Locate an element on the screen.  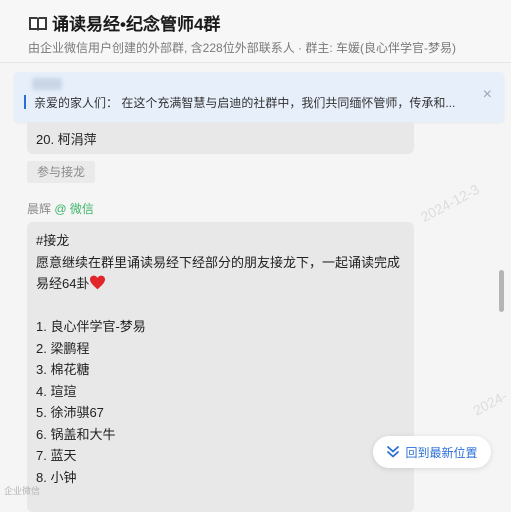
date-watermark: 2024-12-3 is located at coordinates (449, 203).